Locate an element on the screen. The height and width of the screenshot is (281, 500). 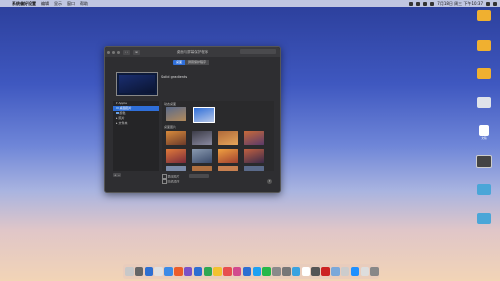
interval-dropdown is located at coordinates (199, 176).